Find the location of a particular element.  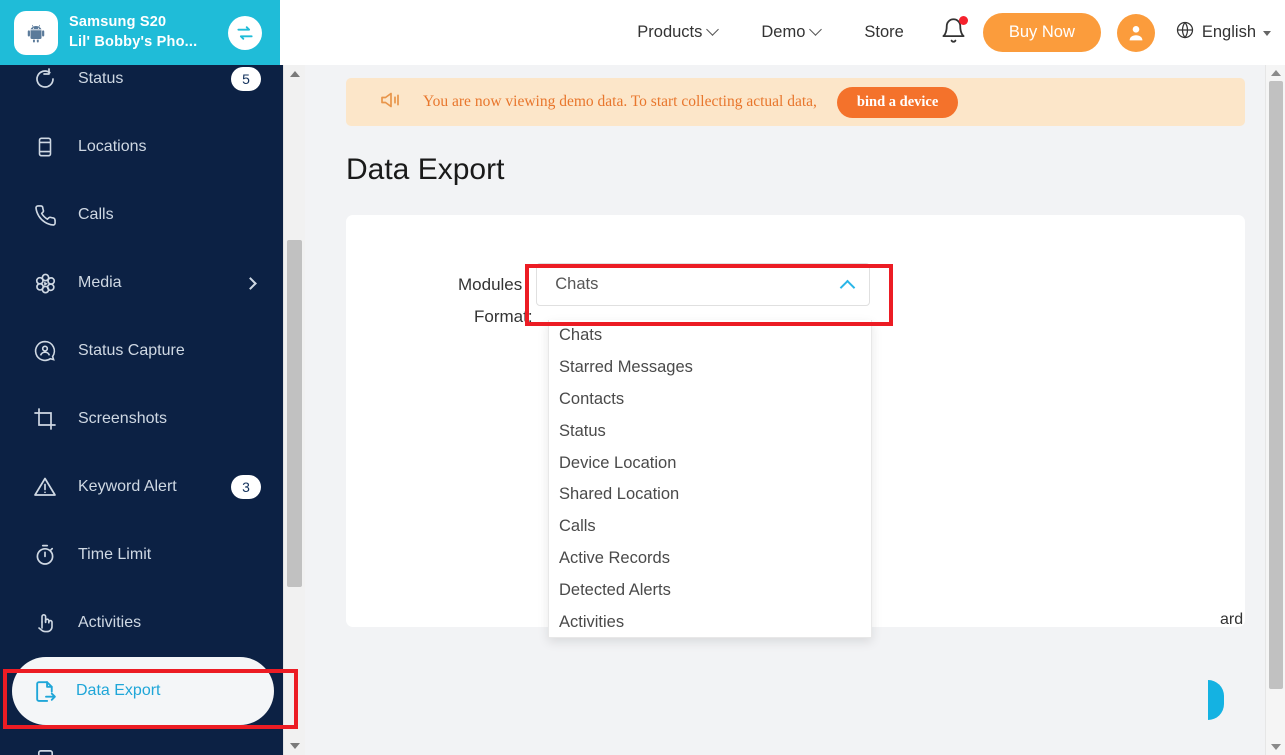

crop-screenshot-icon is located at coordinates (45, 419).